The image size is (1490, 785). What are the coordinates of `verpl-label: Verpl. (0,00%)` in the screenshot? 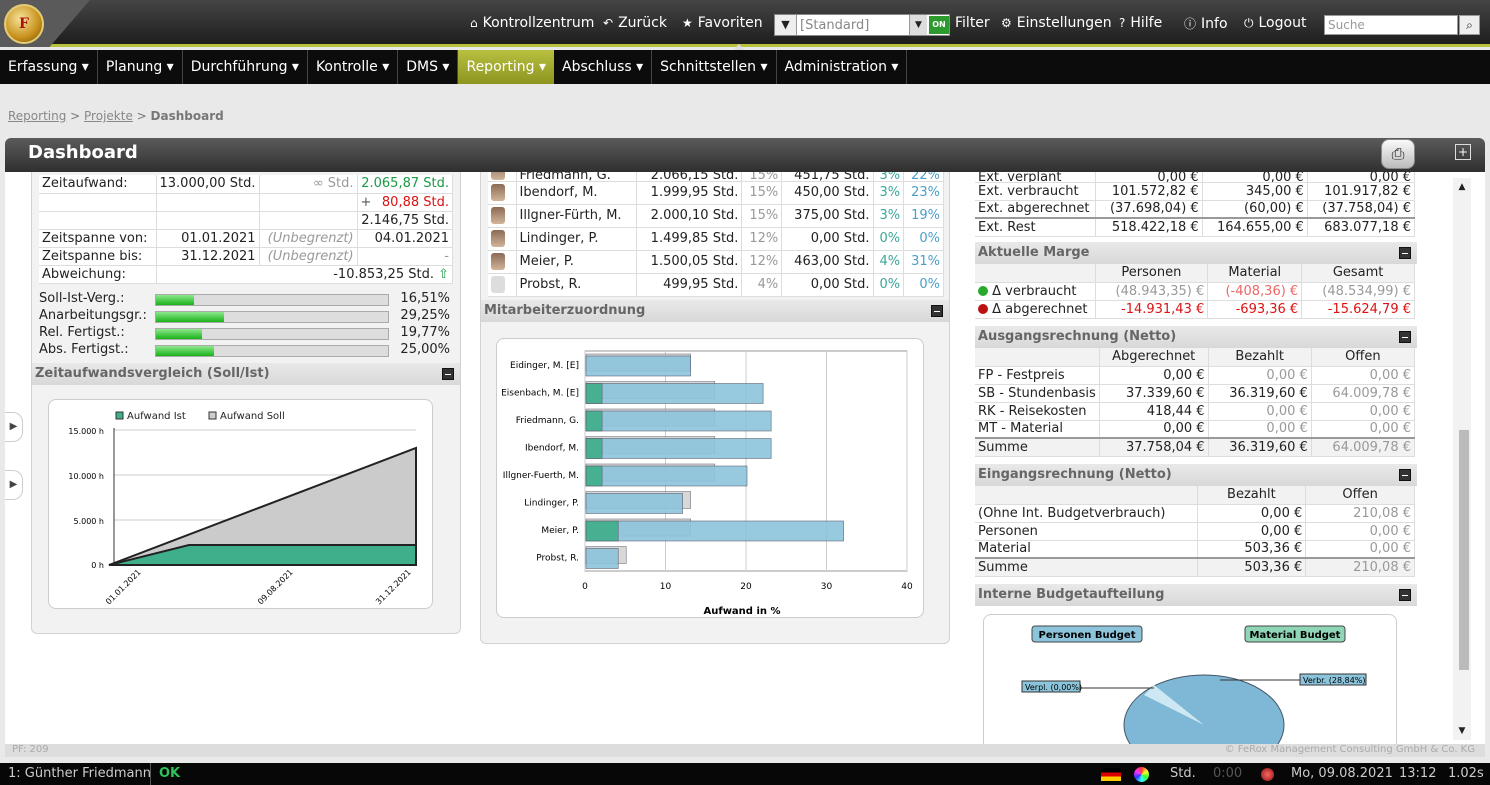 It's located at (1053, 687).